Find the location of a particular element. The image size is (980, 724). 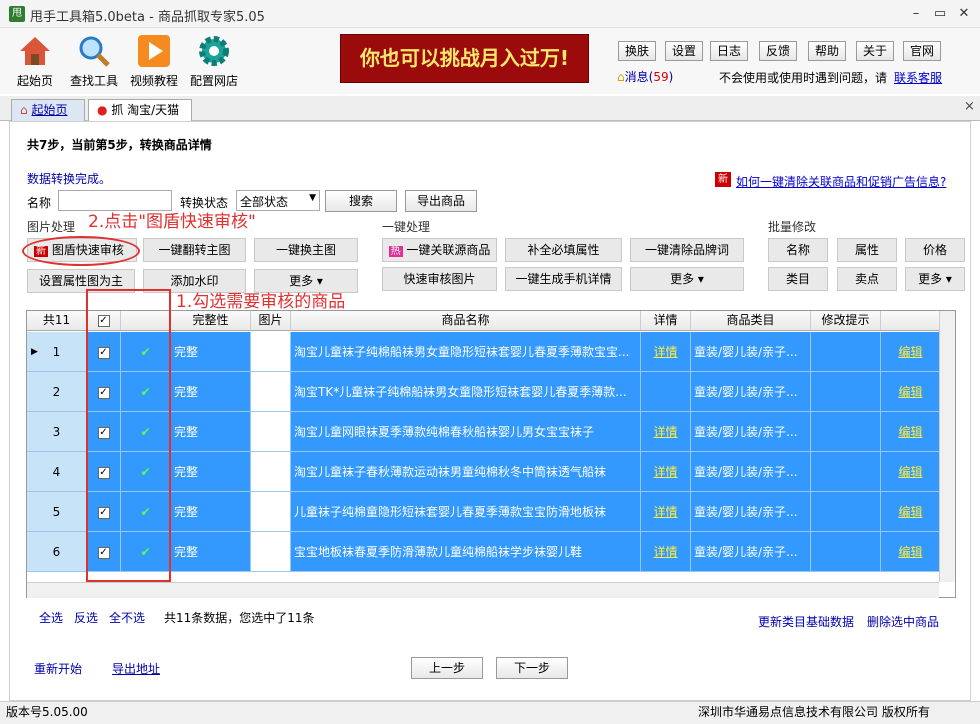

select-none-link: 全不选 is located at coordinates (127, 617).